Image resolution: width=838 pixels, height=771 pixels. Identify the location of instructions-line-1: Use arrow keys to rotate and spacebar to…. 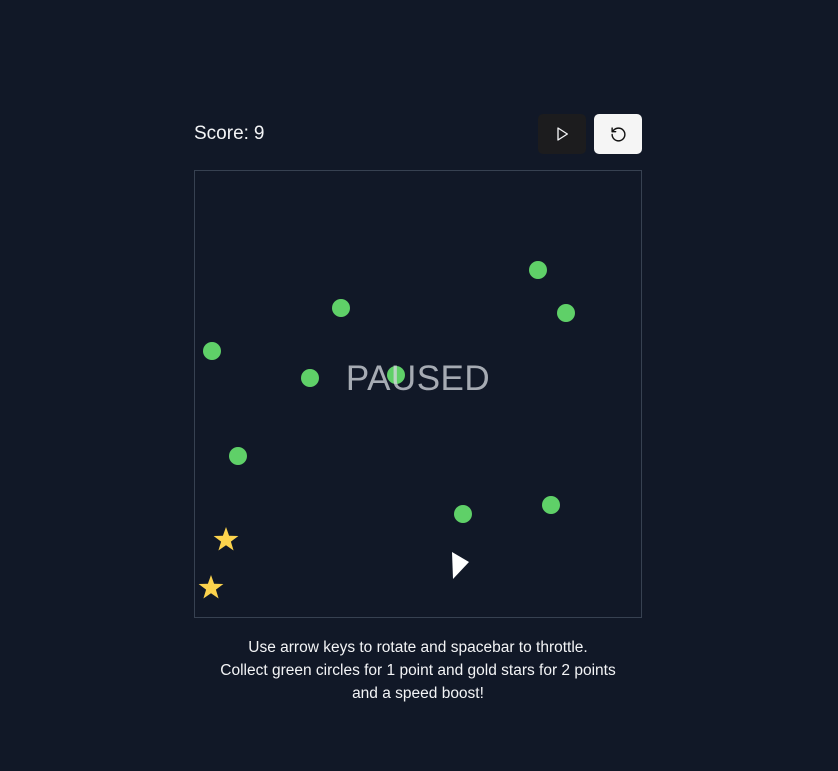
(418, 647).